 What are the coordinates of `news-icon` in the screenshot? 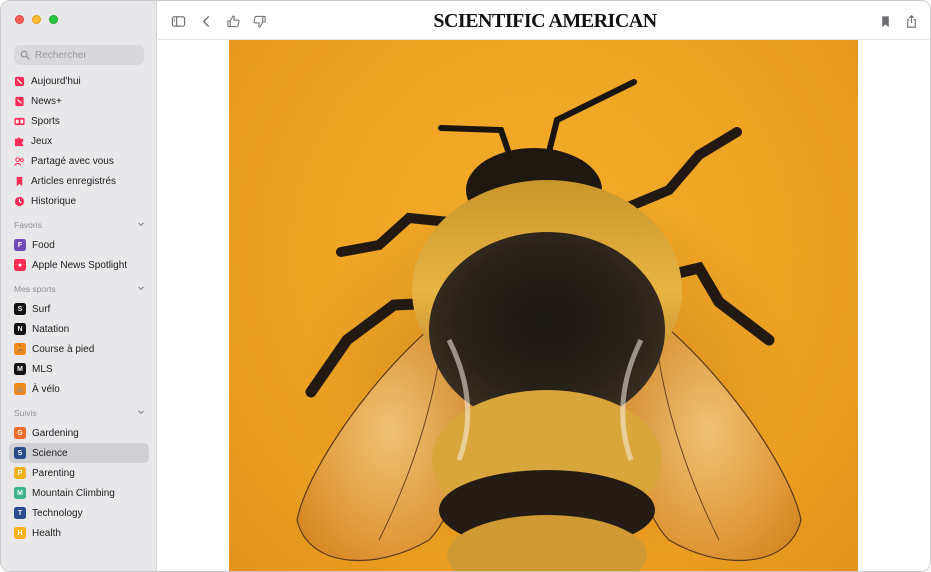 It's located at (19, 81).